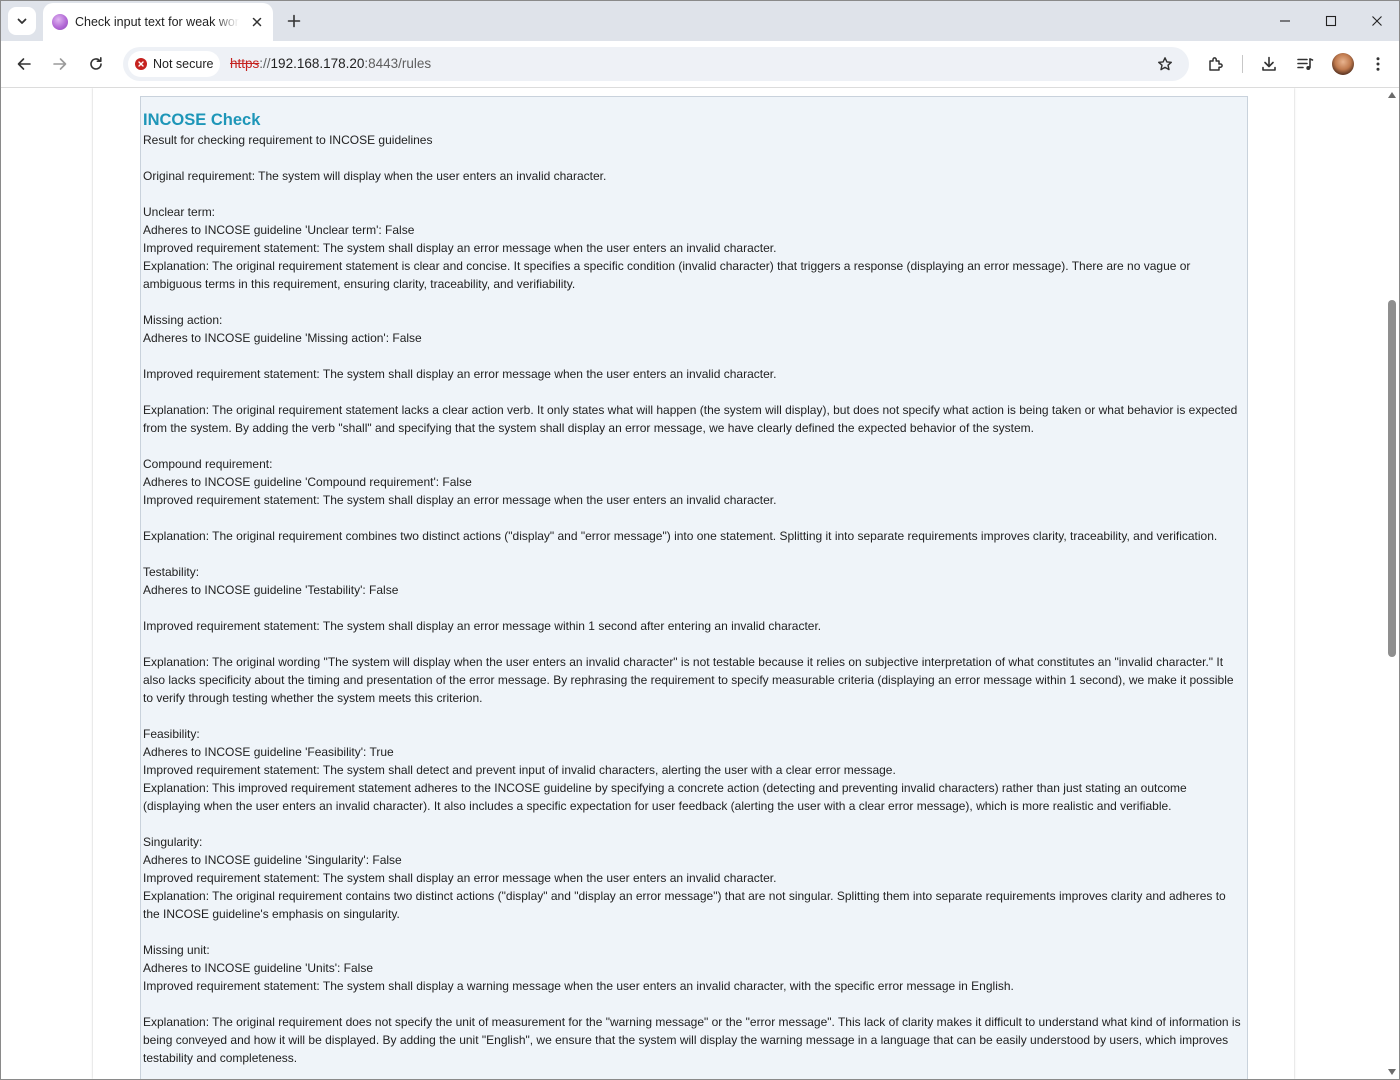 The width and height of the screenshot is (1400, 1080). I want to click on download-icon, so click(1269, 63).